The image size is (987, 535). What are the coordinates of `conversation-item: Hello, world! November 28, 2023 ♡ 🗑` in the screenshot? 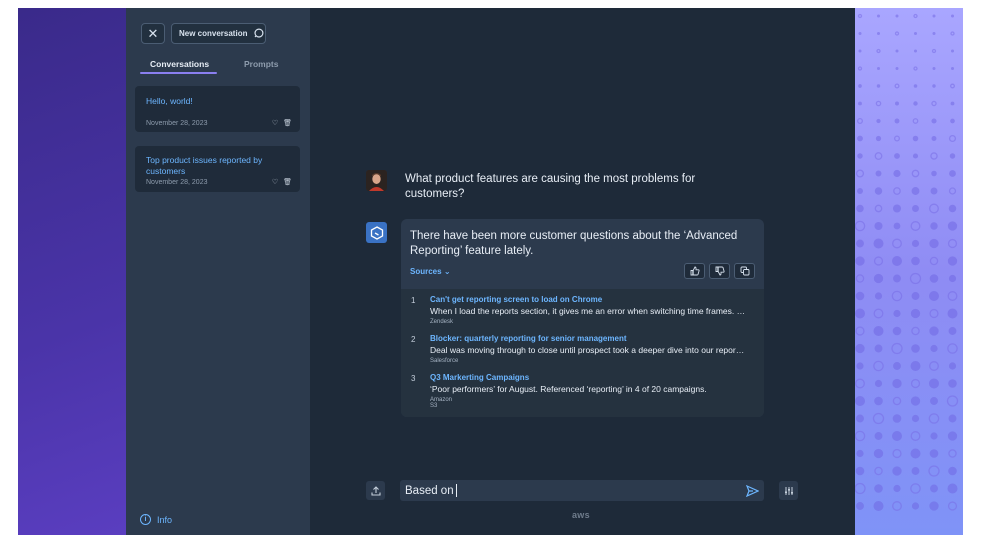 It's located at (217, 109).